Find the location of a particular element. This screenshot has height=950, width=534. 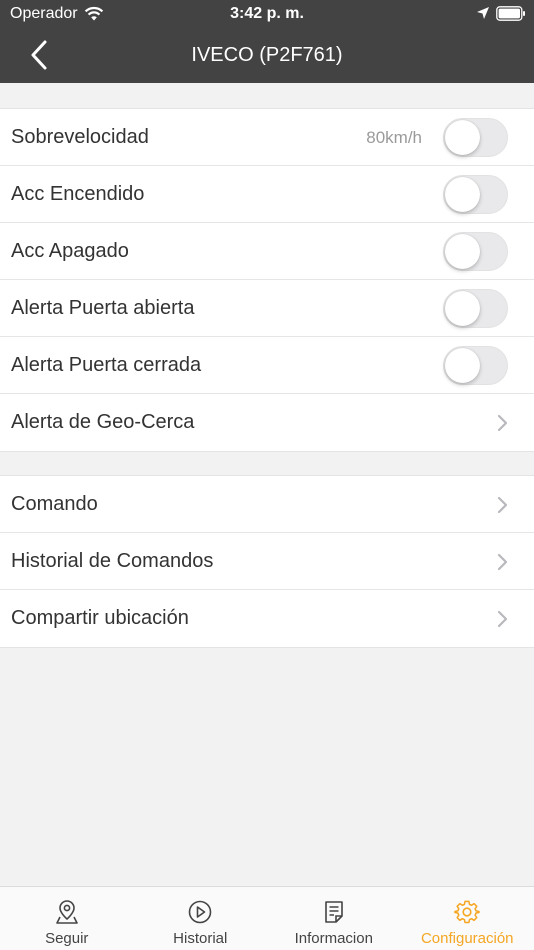

row-label: Historial de Comandos is located at coordinates (112, 561).